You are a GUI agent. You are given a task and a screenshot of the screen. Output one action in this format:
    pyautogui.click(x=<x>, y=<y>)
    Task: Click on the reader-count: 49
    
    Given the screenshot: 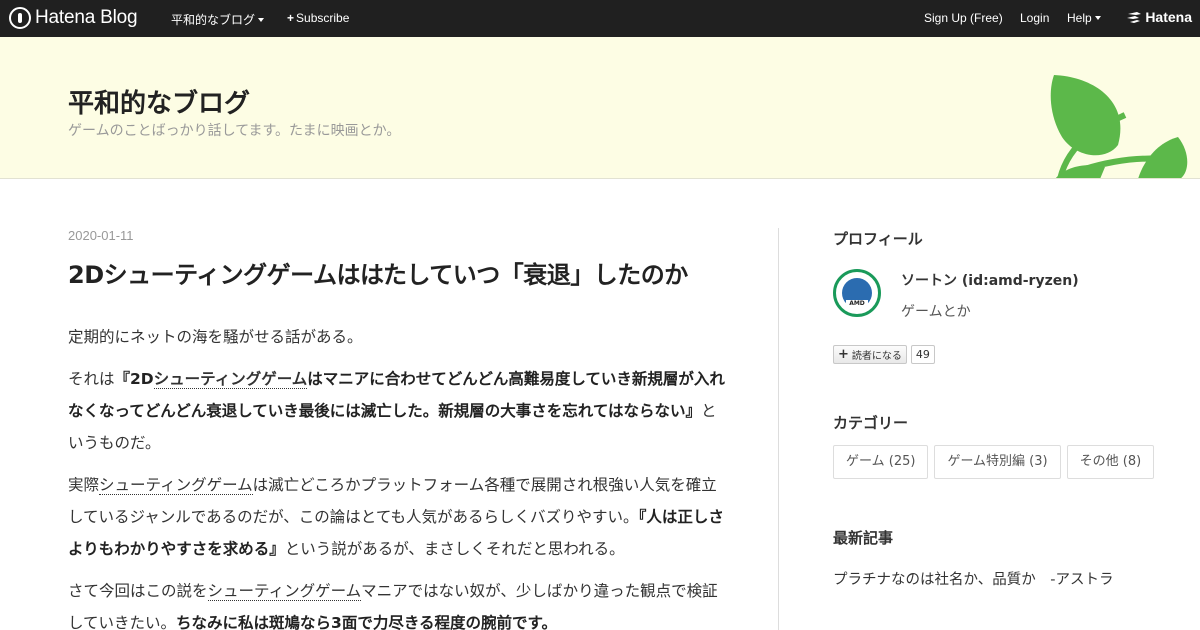 What is the action you would take?
    pyautogui.click(x=922, y=354)
    